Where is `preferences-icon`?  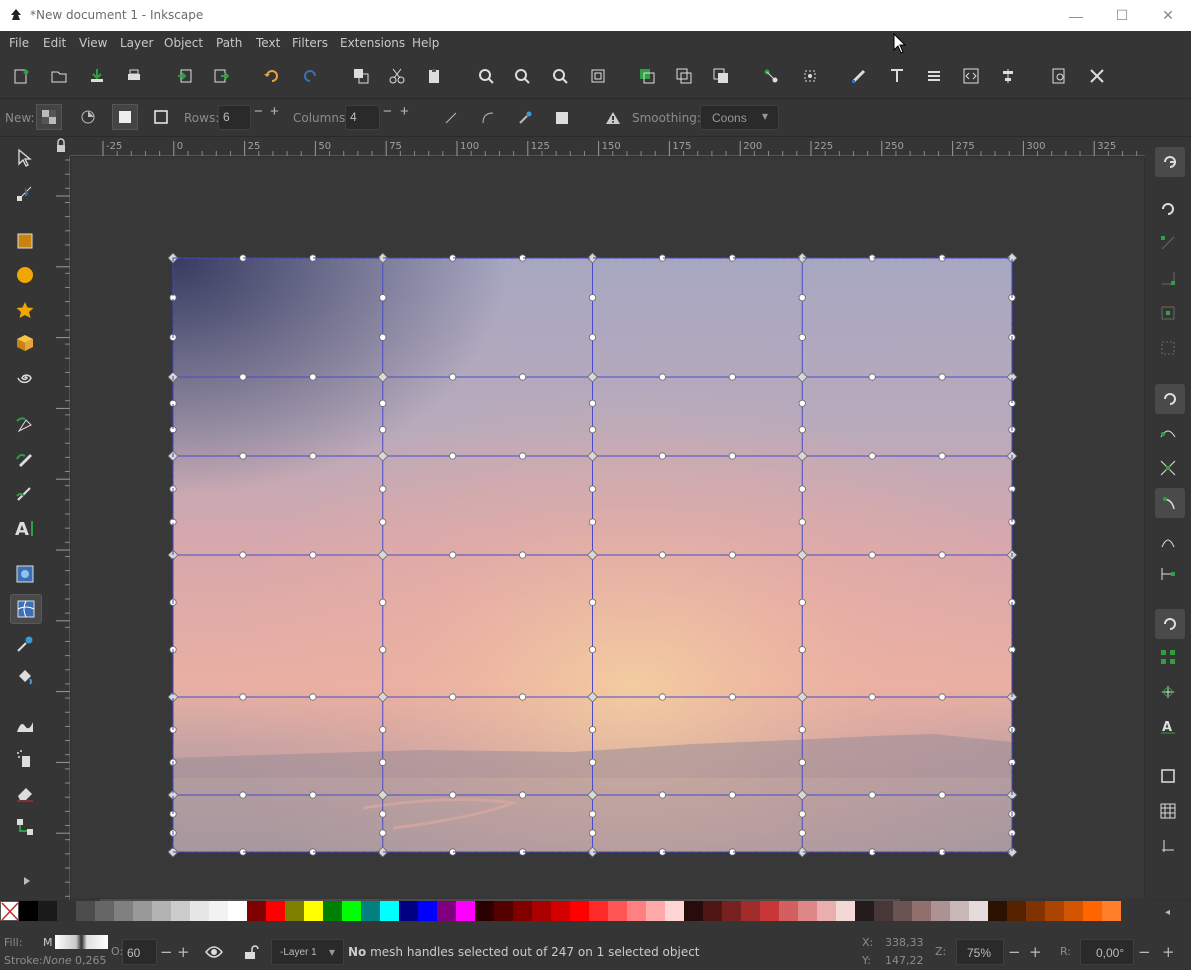
preferences-icon is located at coordinates (1097, 76).